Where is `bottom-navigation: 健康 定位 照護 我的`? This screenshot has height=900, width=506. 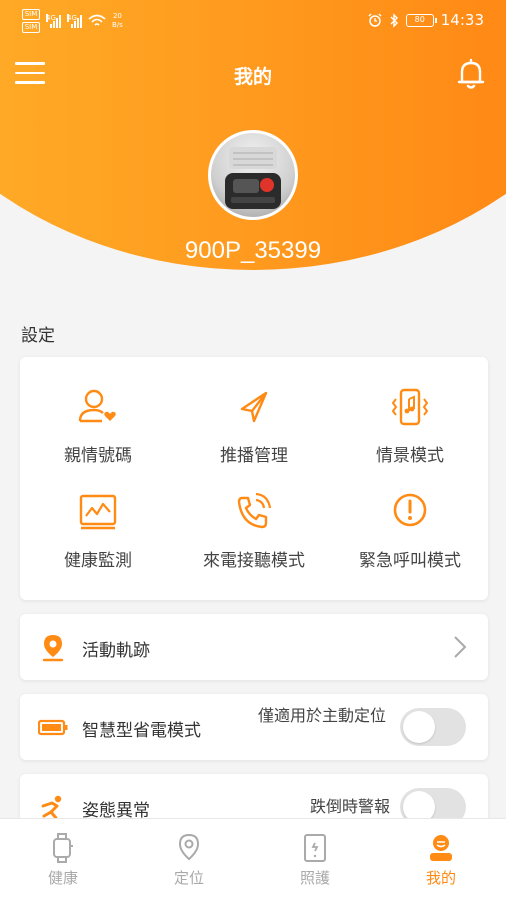 bottom-navigation: 健康 定位 照護 我的 is located at coordinates (253, 859).